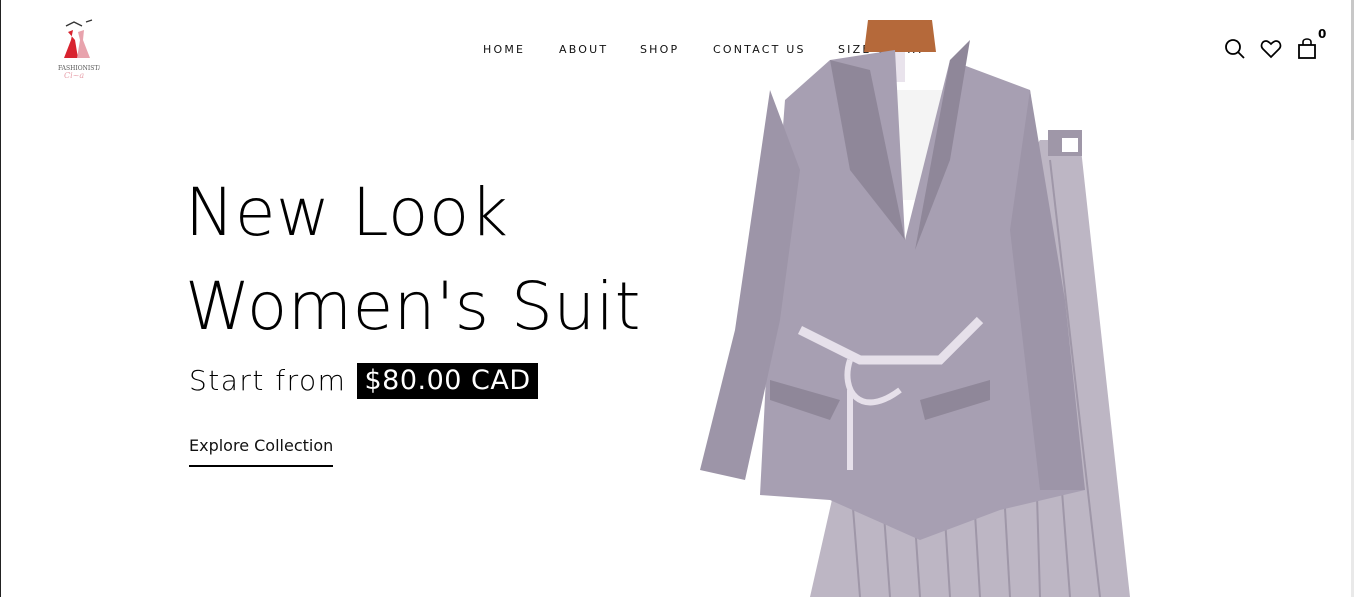 The height and width of the screenshot is (597, 1354). Describe the element at coordinates (659, 49) in the screenshot. I see `nav-shop: SHOP` at that location.